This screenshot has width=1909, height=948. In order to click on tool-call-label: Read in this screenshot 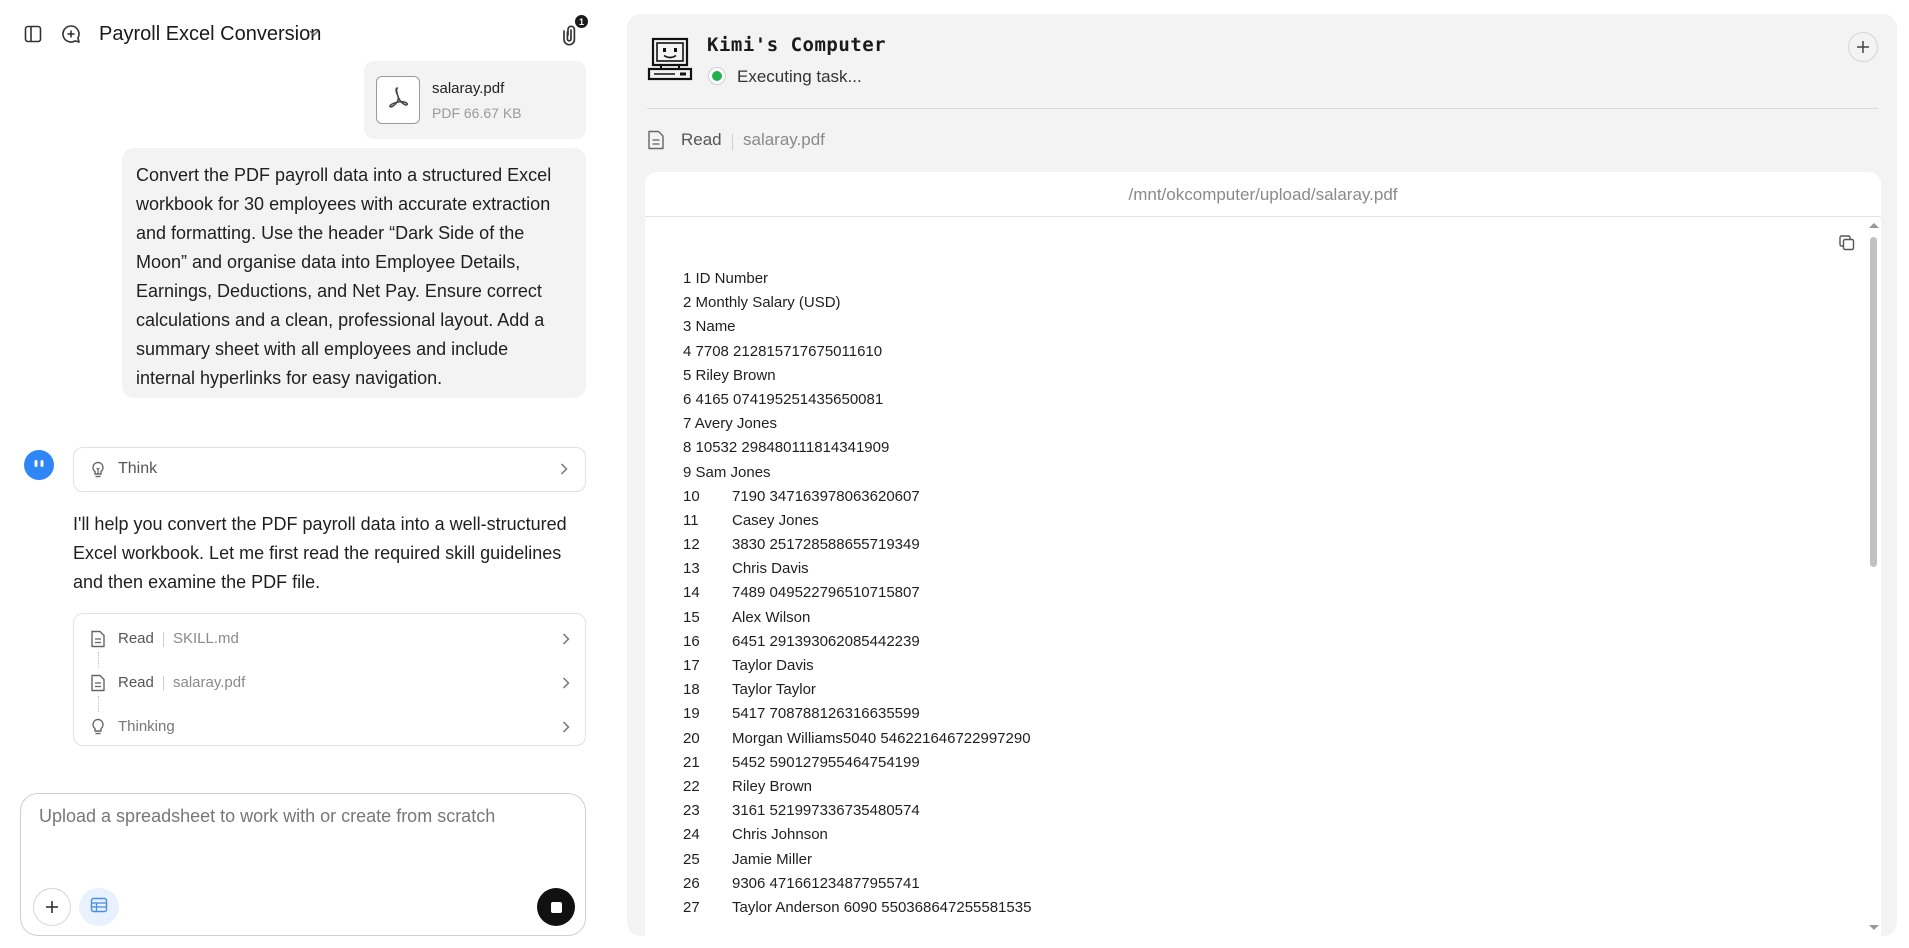, I will do `click(701, 139)`.